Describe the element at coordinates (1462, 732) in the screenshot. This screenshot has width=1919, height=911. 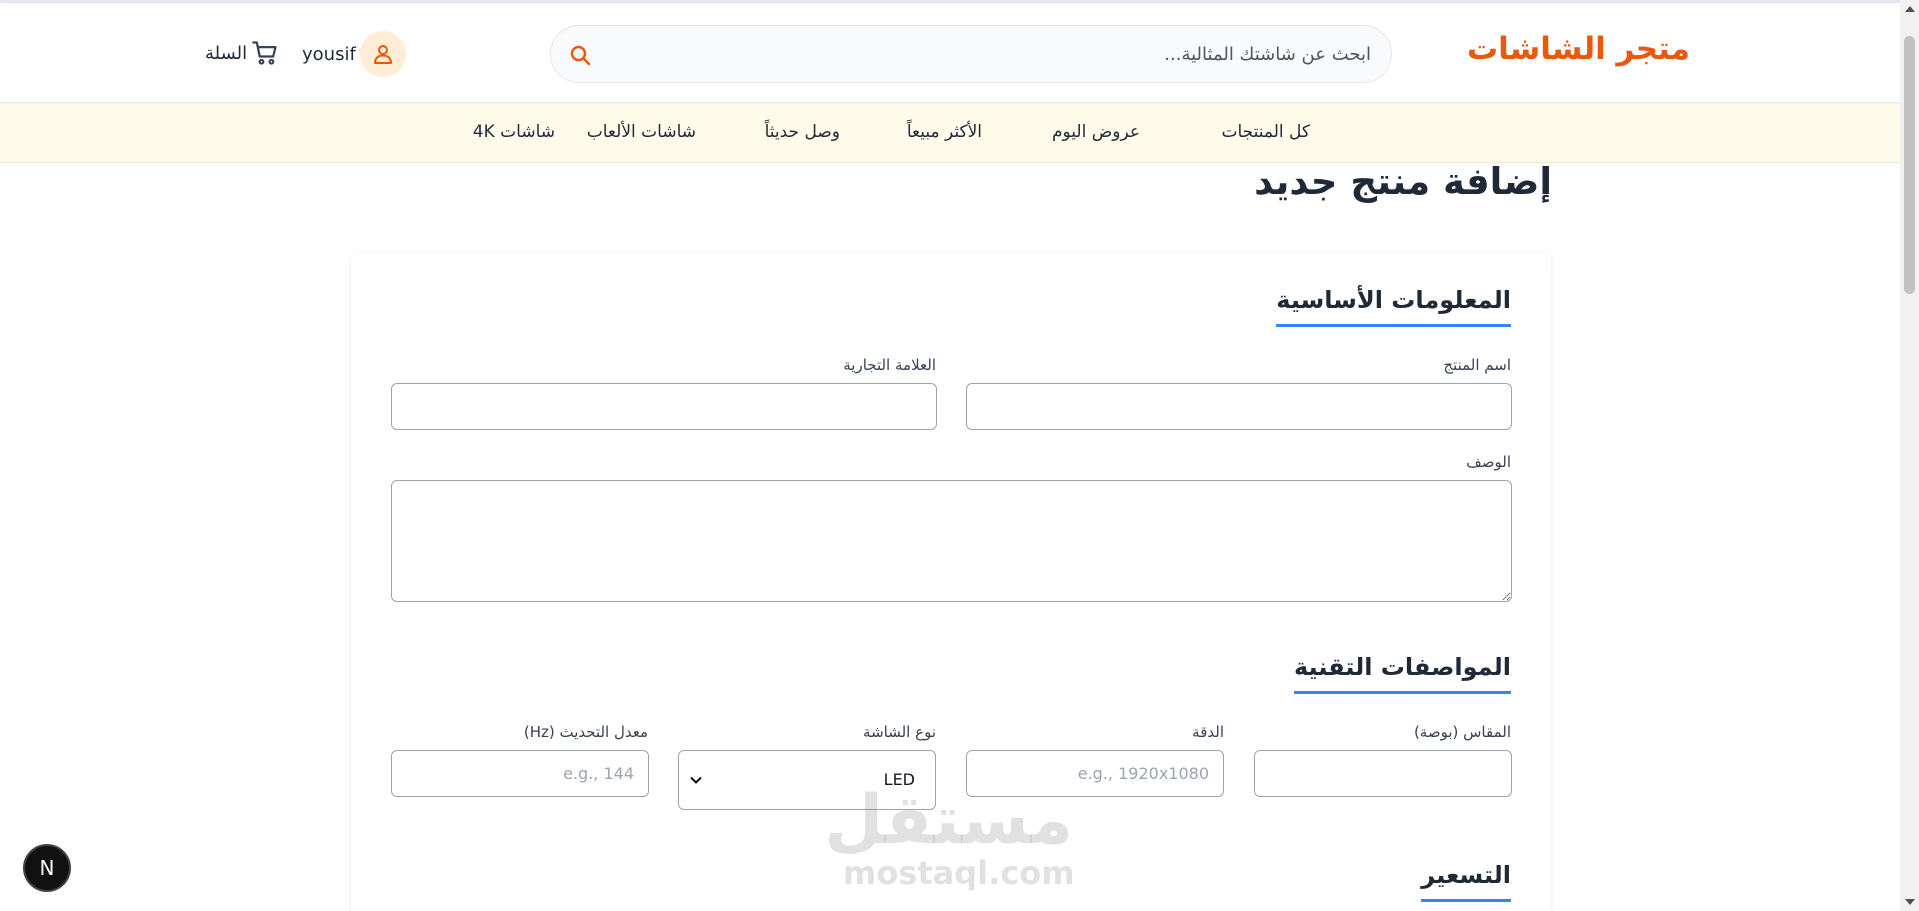
I see `size-label: المقاس (بوصة)` at that location.